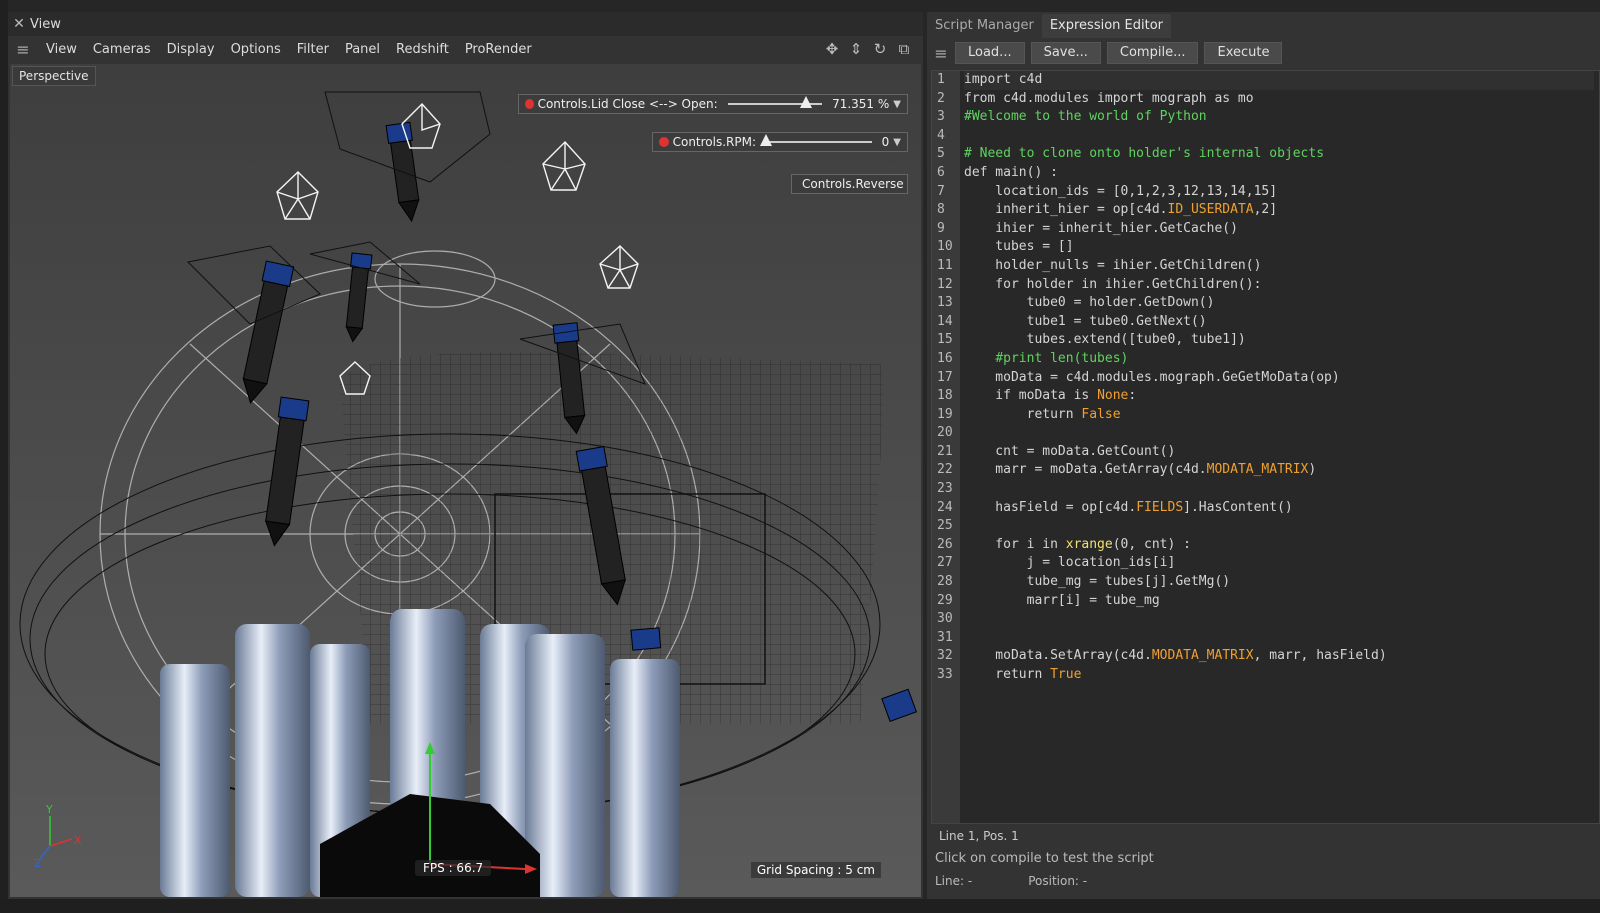  I want to click on editor-tabs: Script Manager Expression Editor, so click(1049, 26).